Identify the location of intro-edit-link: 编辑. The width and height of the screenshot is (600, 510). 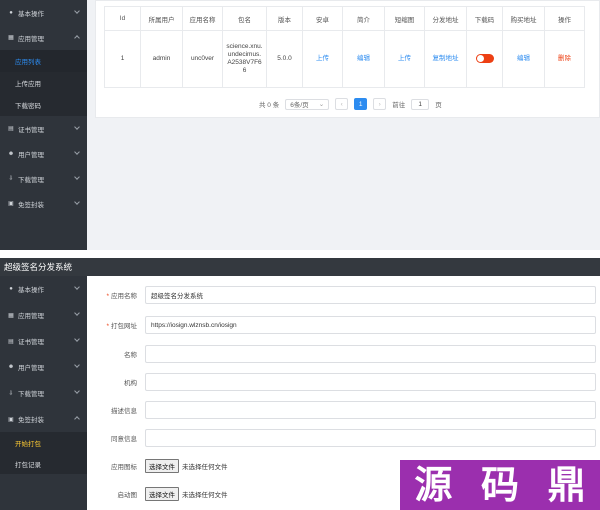
(363, 58).